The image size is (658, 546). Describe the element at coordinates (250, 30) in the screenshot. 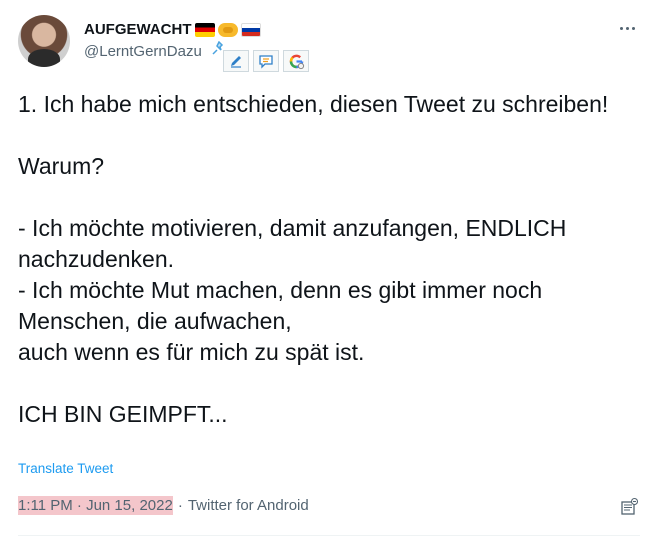

I see `flag-russia-icon` at that location.